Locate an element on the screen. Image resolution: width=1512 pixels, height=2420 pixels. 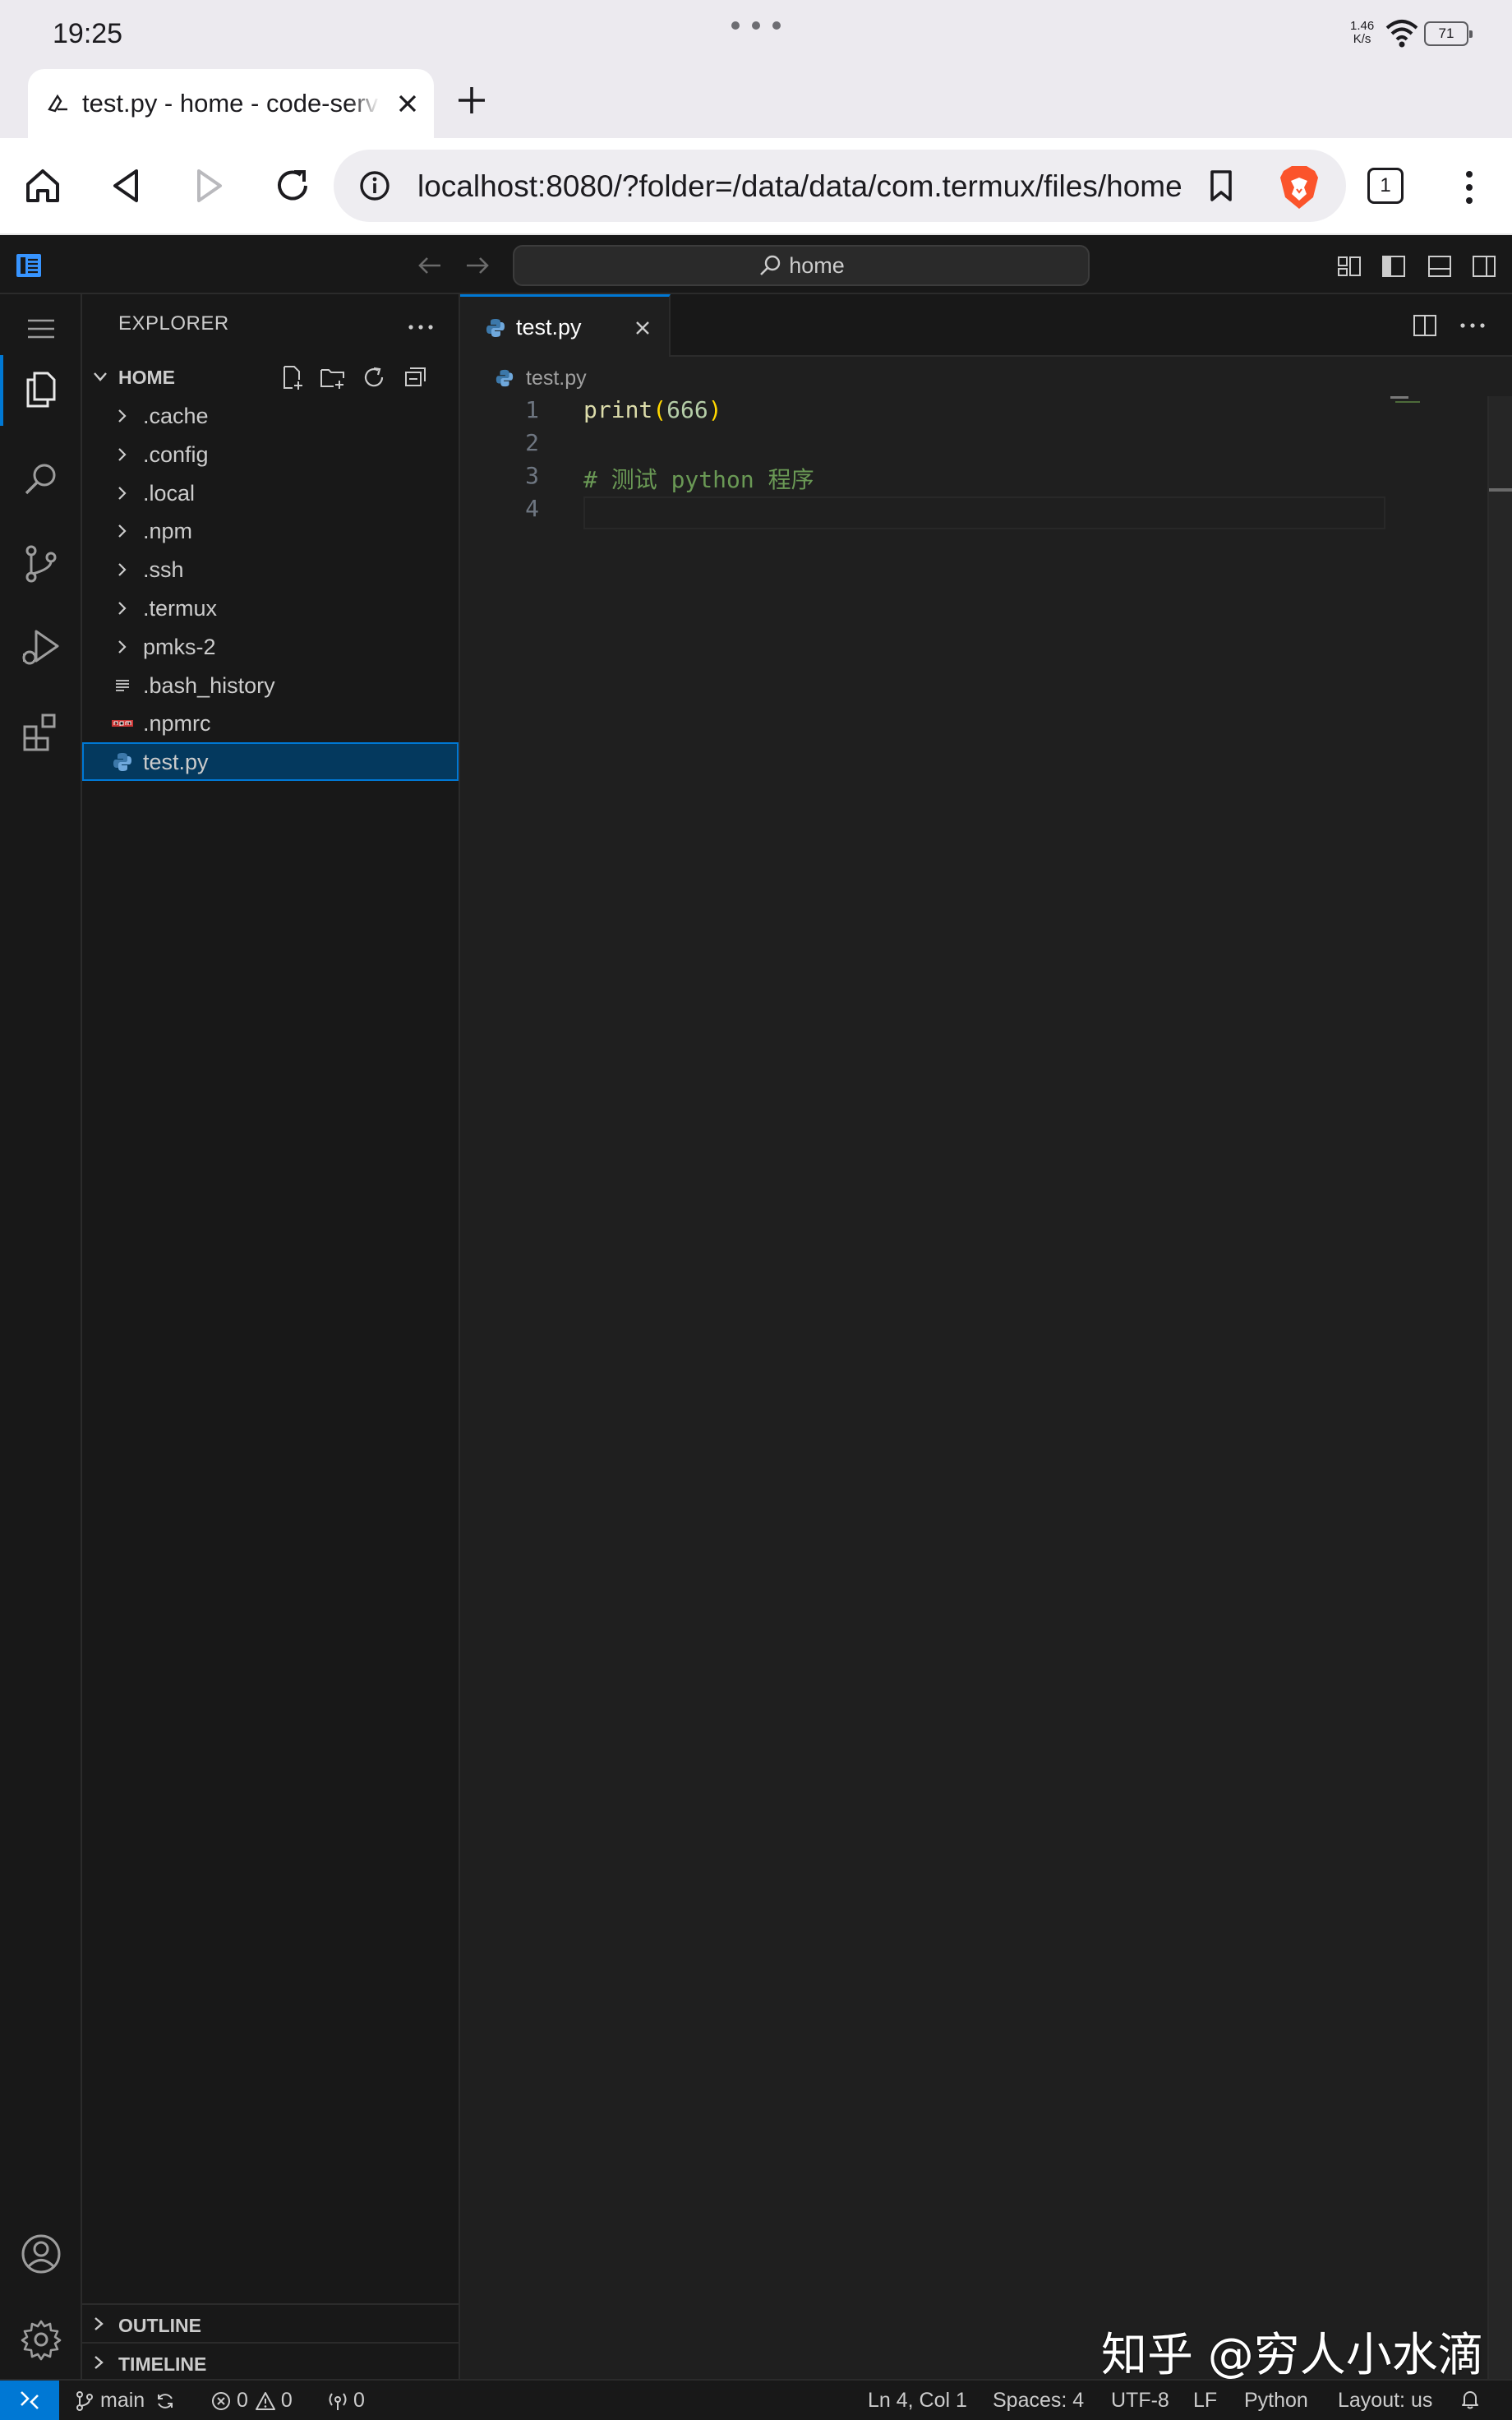
tree-item-label: .config is located at coordinates (176, 454).